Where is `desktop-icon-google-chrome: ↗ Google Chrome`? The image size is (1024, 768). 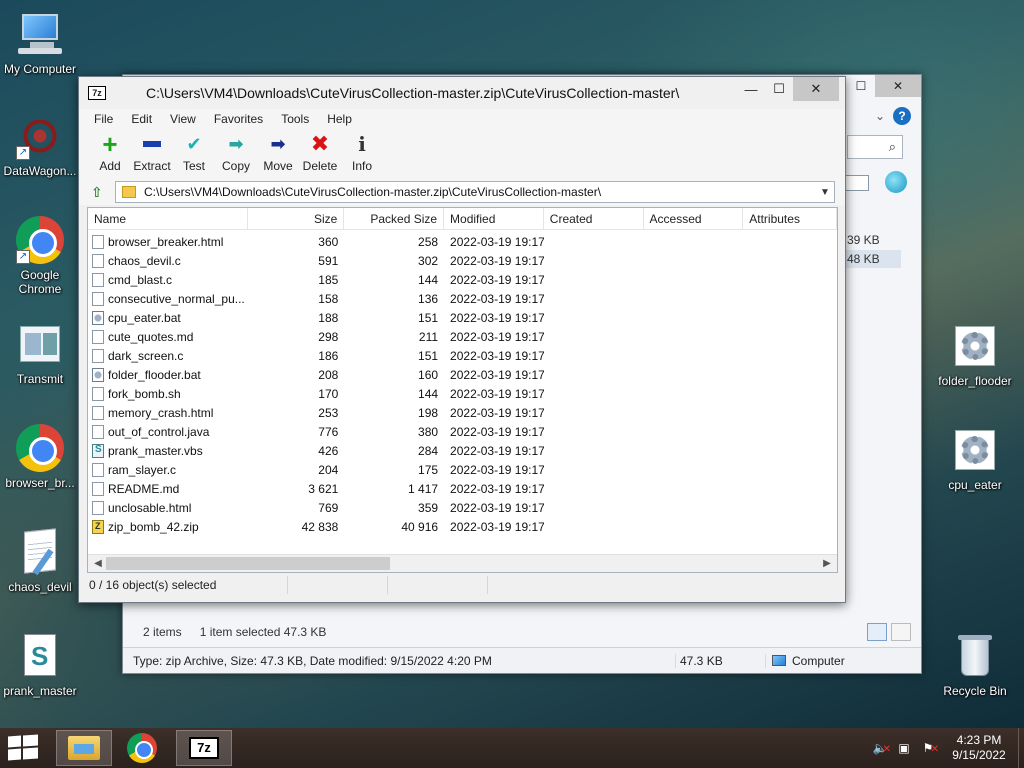
desktop-icon-google-chrome: ↗ Google Chrome is located at coordinates (40, 256).